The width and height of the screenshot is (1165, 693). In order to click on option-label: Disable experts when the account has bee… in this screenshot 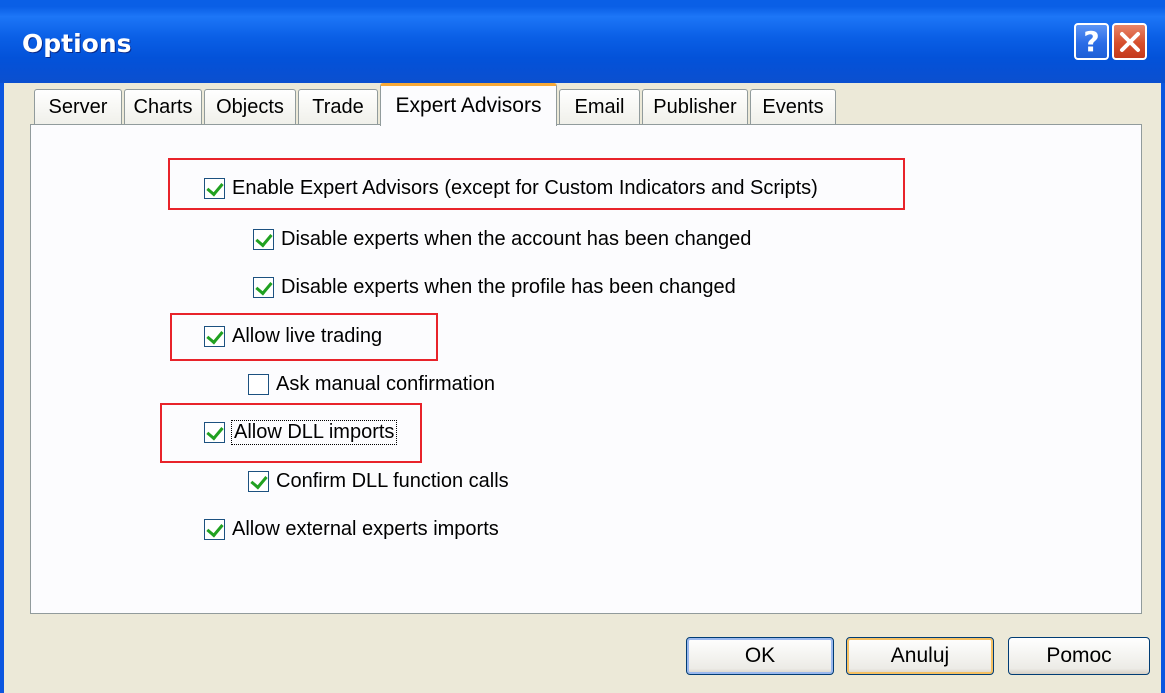, I will do `click(516, 238)`.